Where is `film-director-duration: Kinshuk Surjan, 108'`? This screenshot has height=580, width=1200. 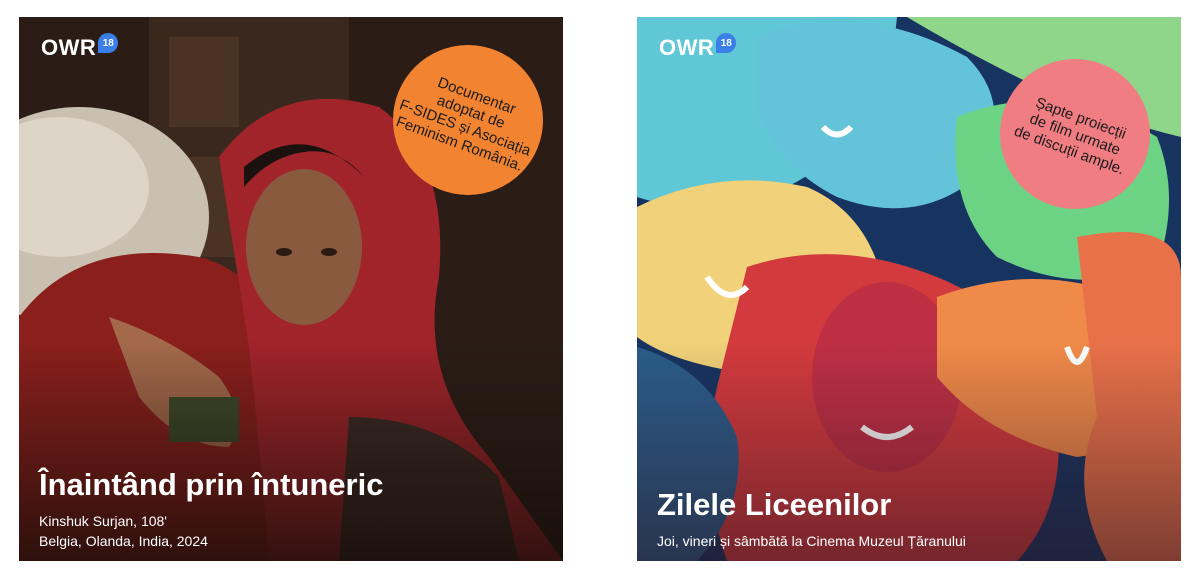
film-director-duration: Kinshuk Surjan, 108' is located at coordinates (103, 521).